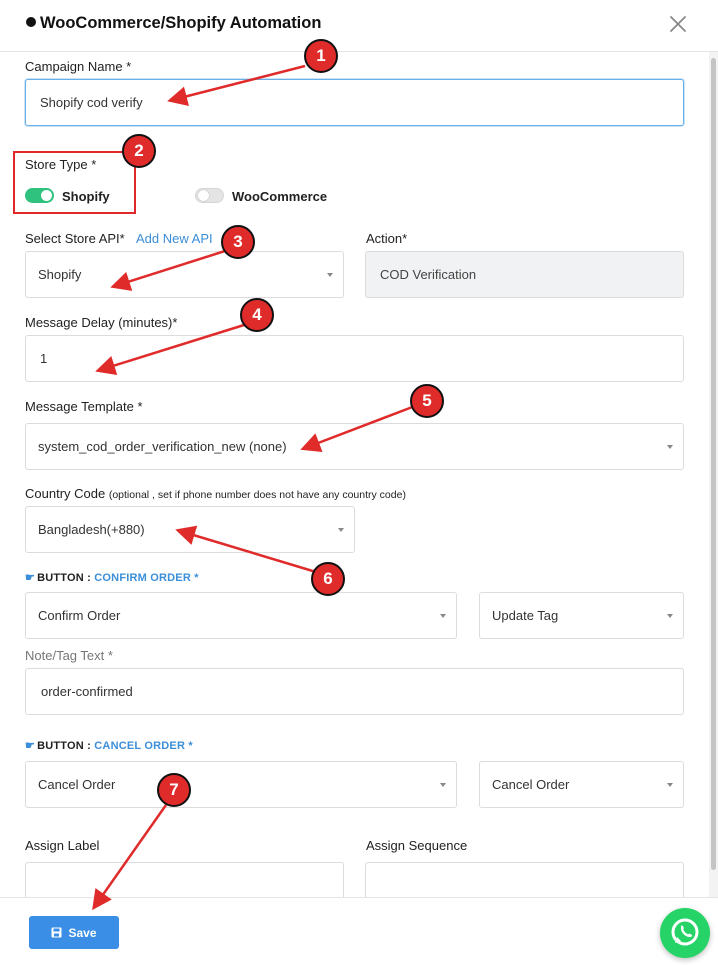 This screenshot has height=965, width=718. I want to click on save-button-label: Save, so click(82, 932).